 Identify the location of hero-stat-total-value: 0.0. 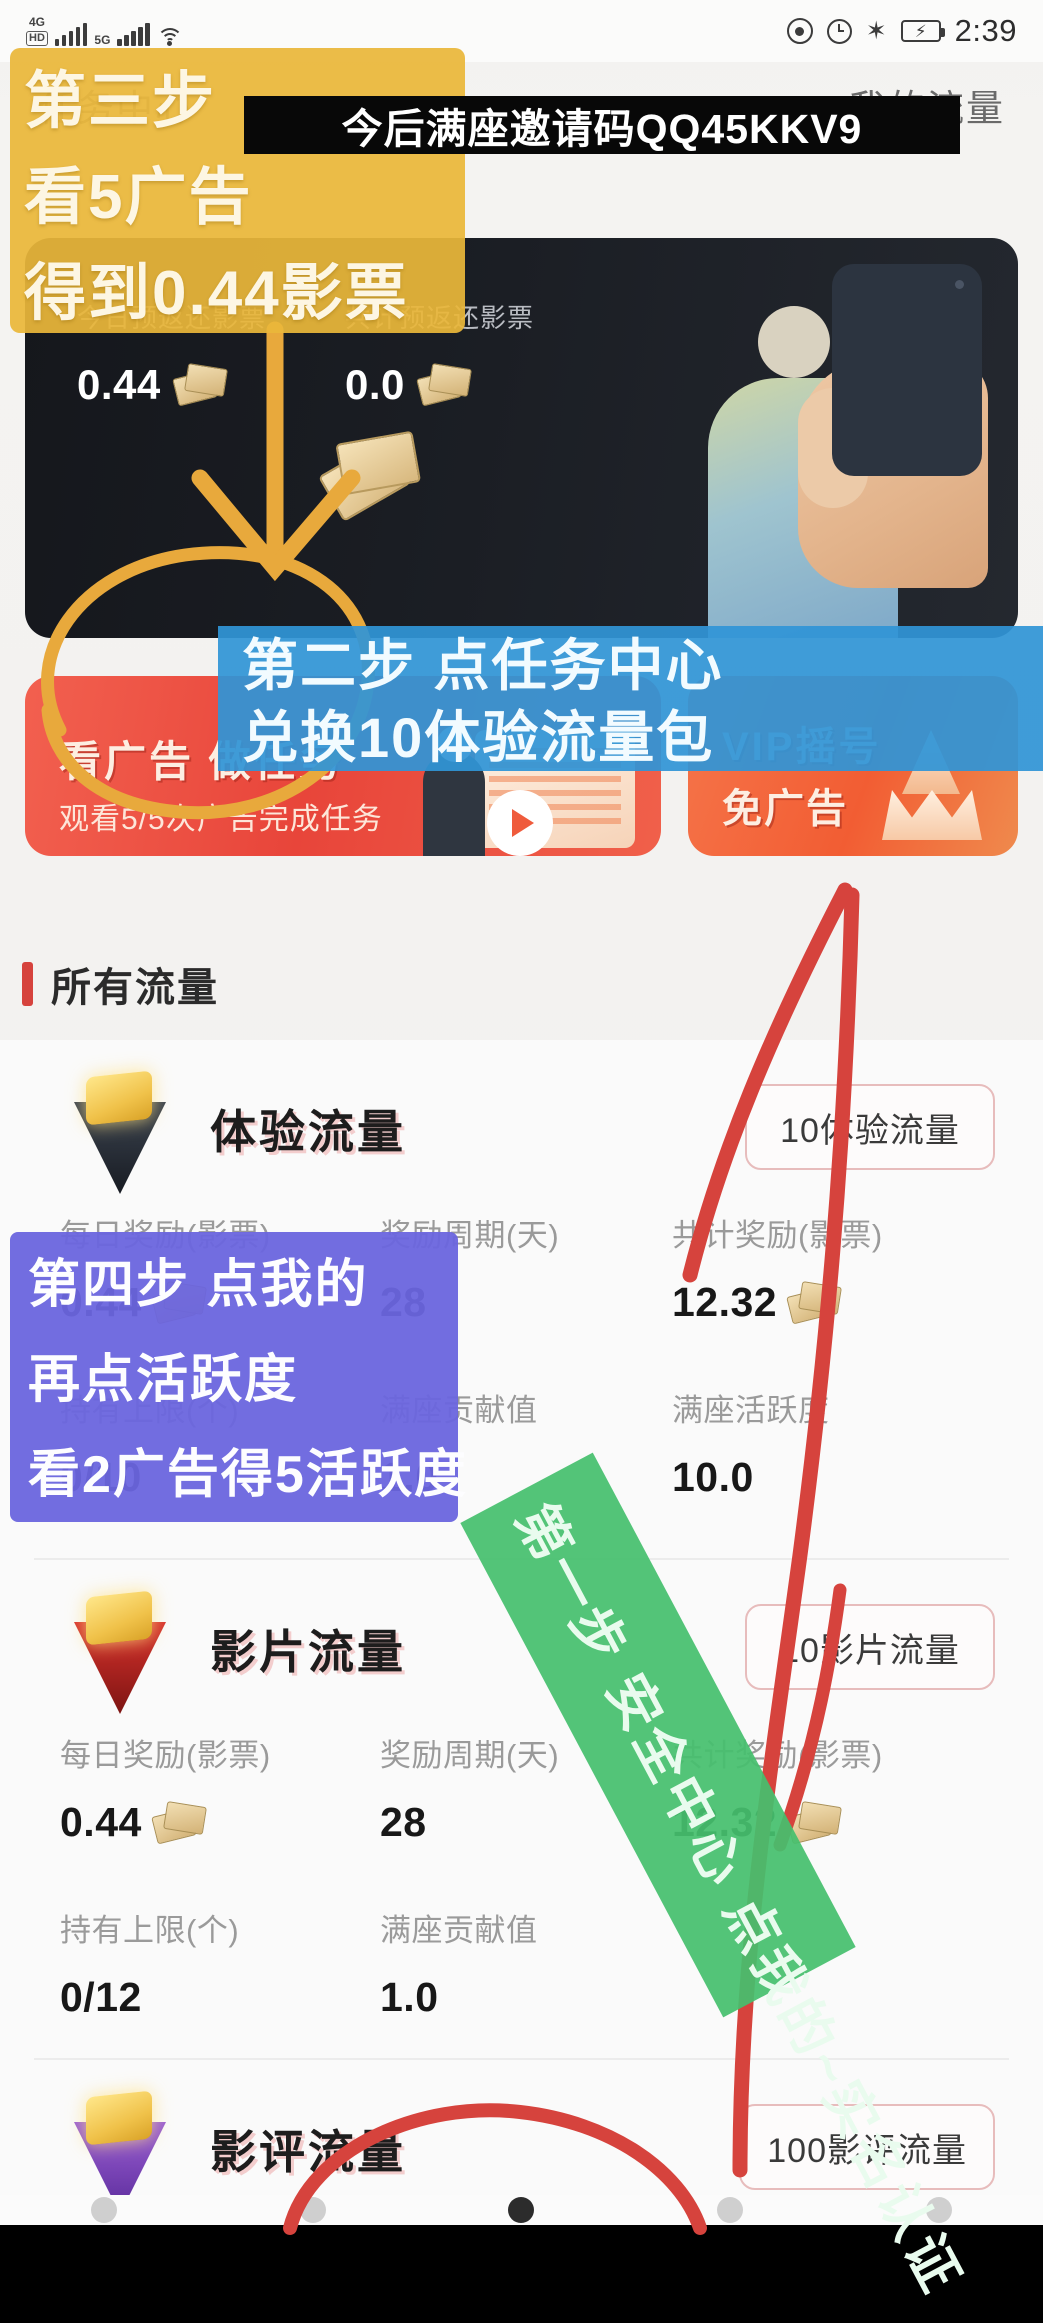
(375, 384).